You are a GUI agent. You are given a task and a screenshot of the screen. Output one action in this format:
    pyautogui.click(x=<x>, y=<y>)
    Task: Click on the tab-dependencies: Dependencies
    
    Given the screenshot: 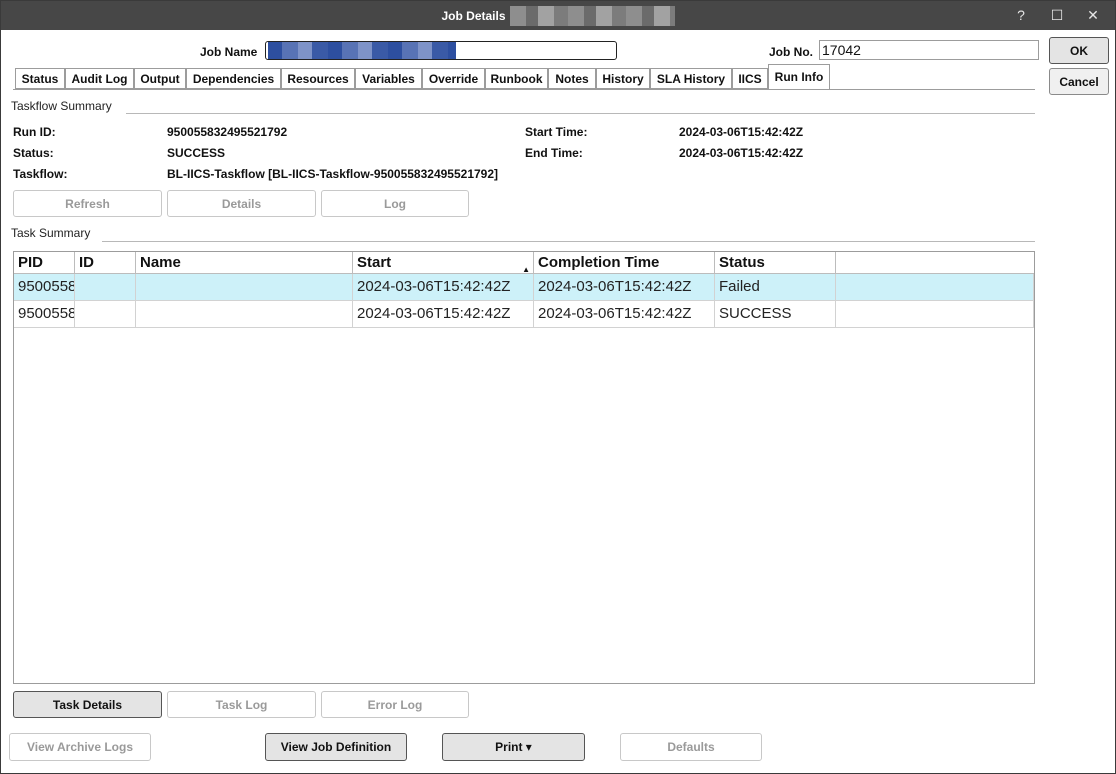 What is the action you would take?
    pyautogui.click(x=233, y=78)
    